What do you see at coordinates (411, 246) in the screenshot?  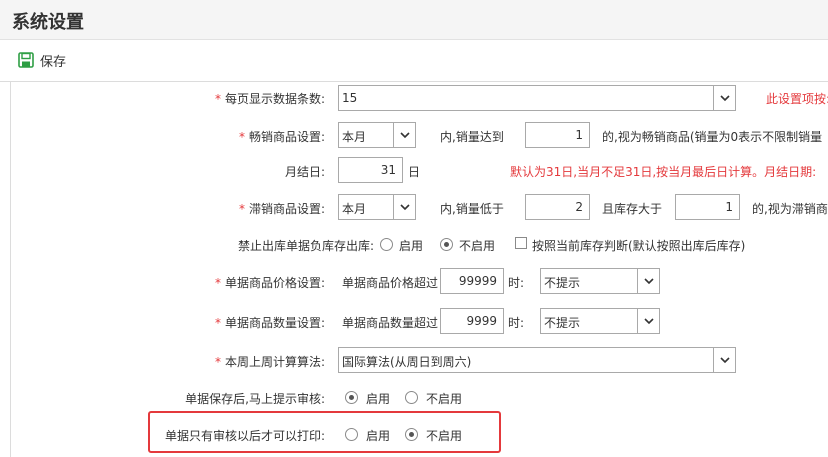 I see `negative-stock-on-label: 启用` at bounding box center [411, 246].